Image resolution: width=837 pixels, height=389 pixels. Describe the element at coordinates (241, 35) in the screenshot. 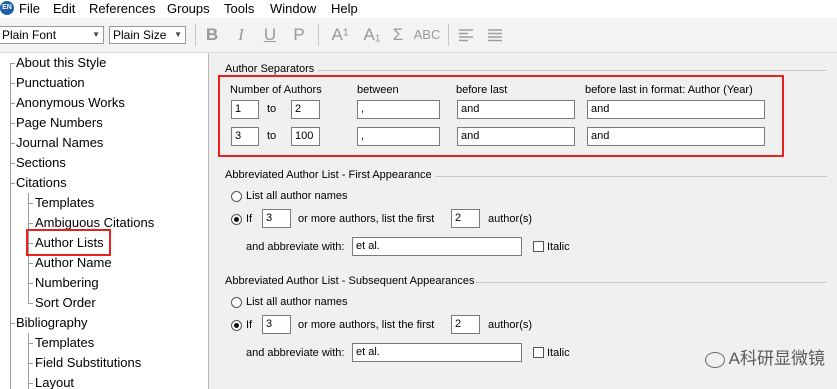

I see `italic-button: I` at that location.